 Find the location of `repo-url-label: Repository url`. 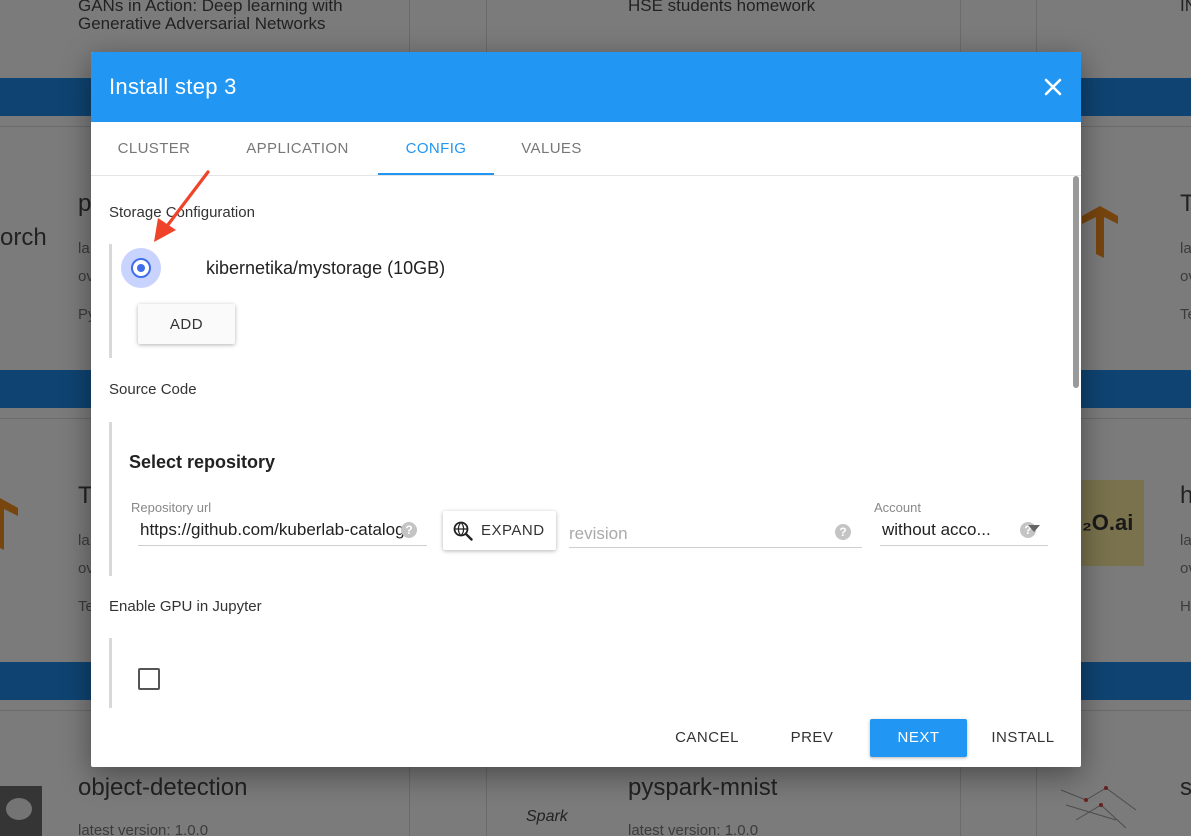

repo-url-label: Repository url is located at coordinates (171, 507).